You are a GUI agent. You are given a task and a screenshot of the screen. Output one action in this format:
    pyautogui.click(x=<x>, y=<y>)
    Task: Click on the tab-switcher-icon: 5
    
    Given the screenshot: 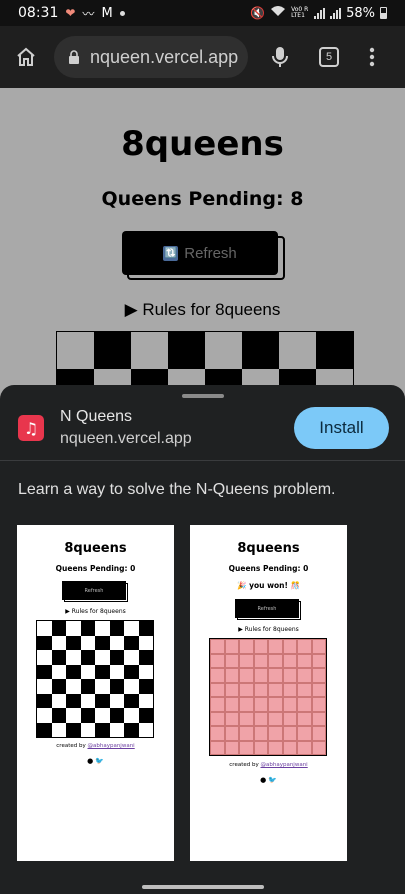 What is the action you would take?
    pyautogui.click(x=329, y=57)
    